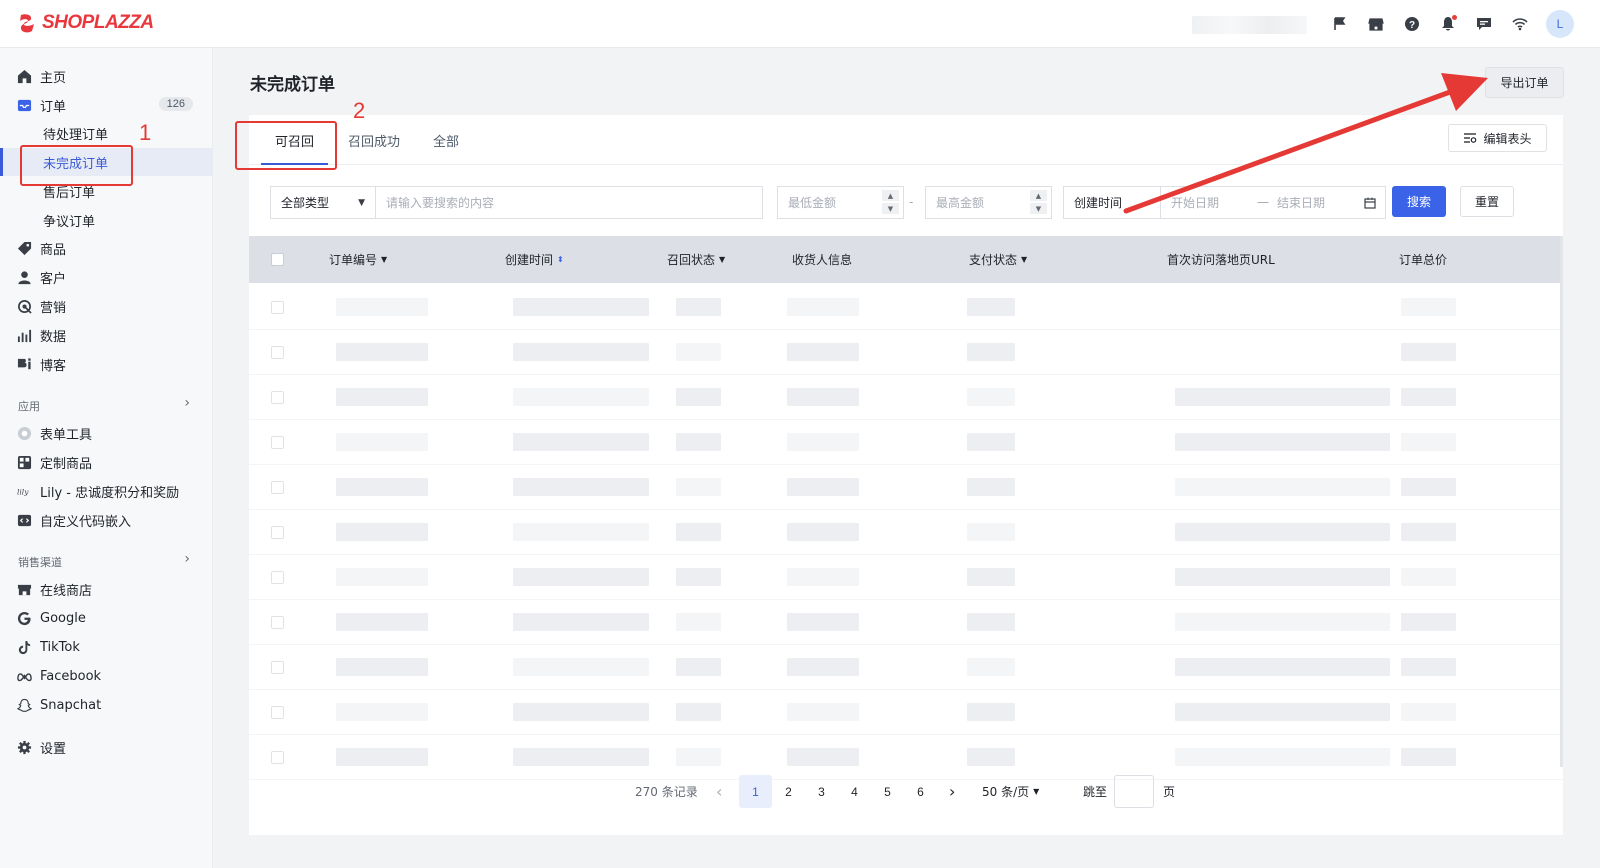  What do you see at coordinates (1484, 24) in the screenshot?
I see `message-icon` at bounding box center [1484, 24].